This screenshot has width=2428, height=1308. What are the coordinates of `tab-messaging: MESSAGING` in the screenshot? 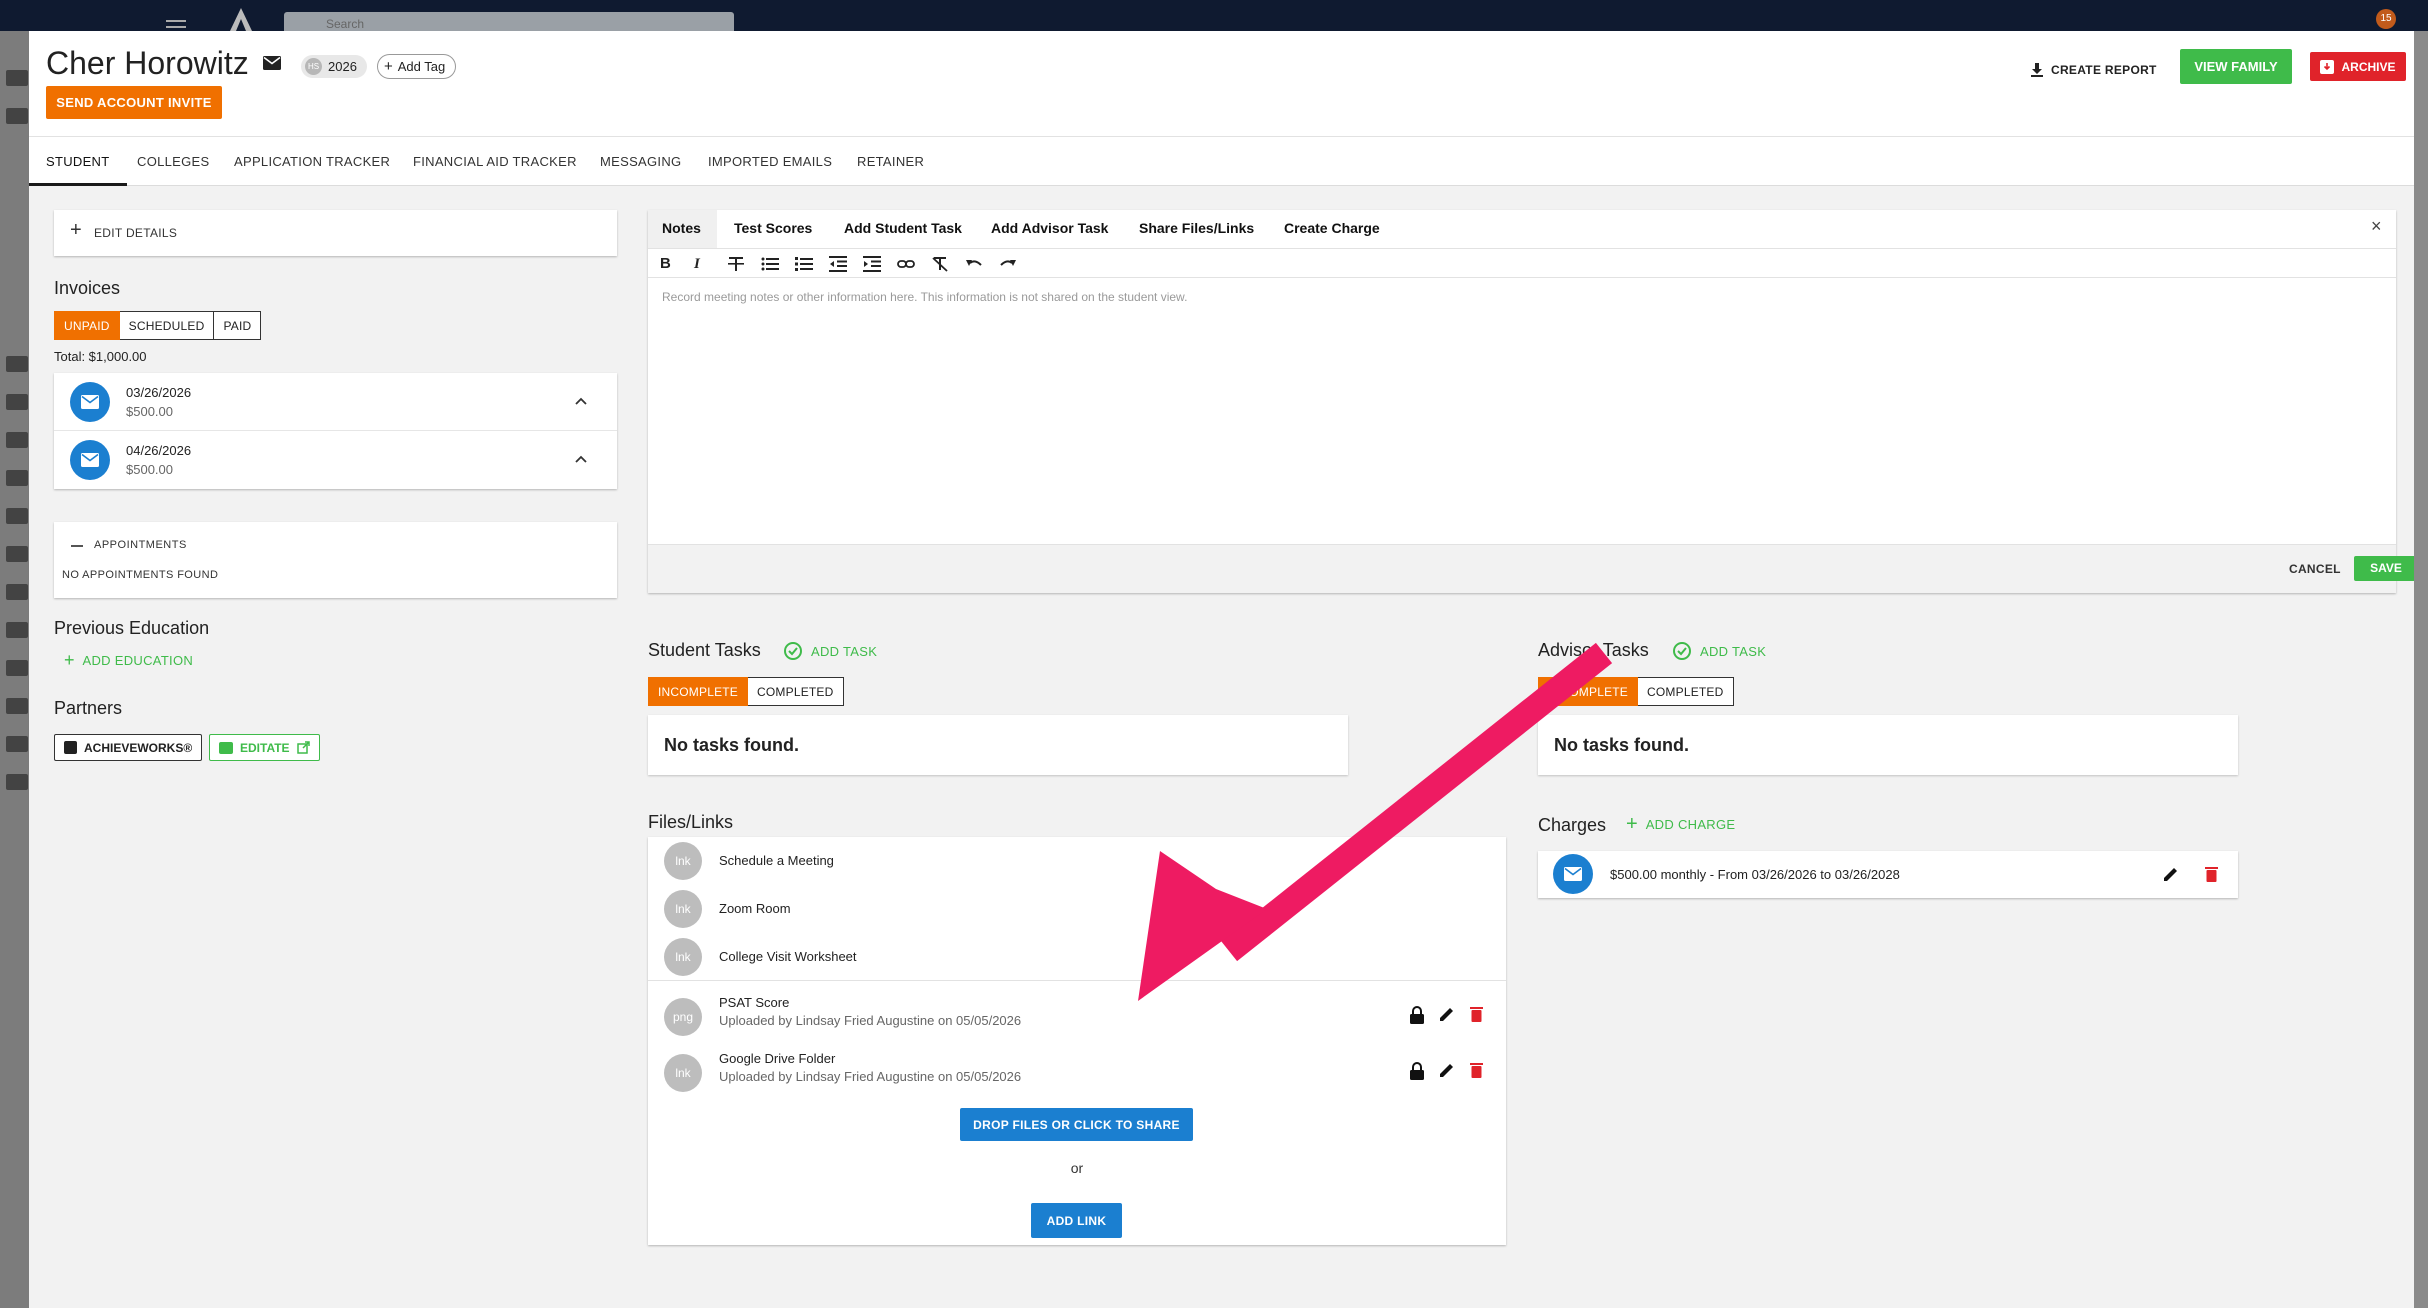 It's located at (640, 161).